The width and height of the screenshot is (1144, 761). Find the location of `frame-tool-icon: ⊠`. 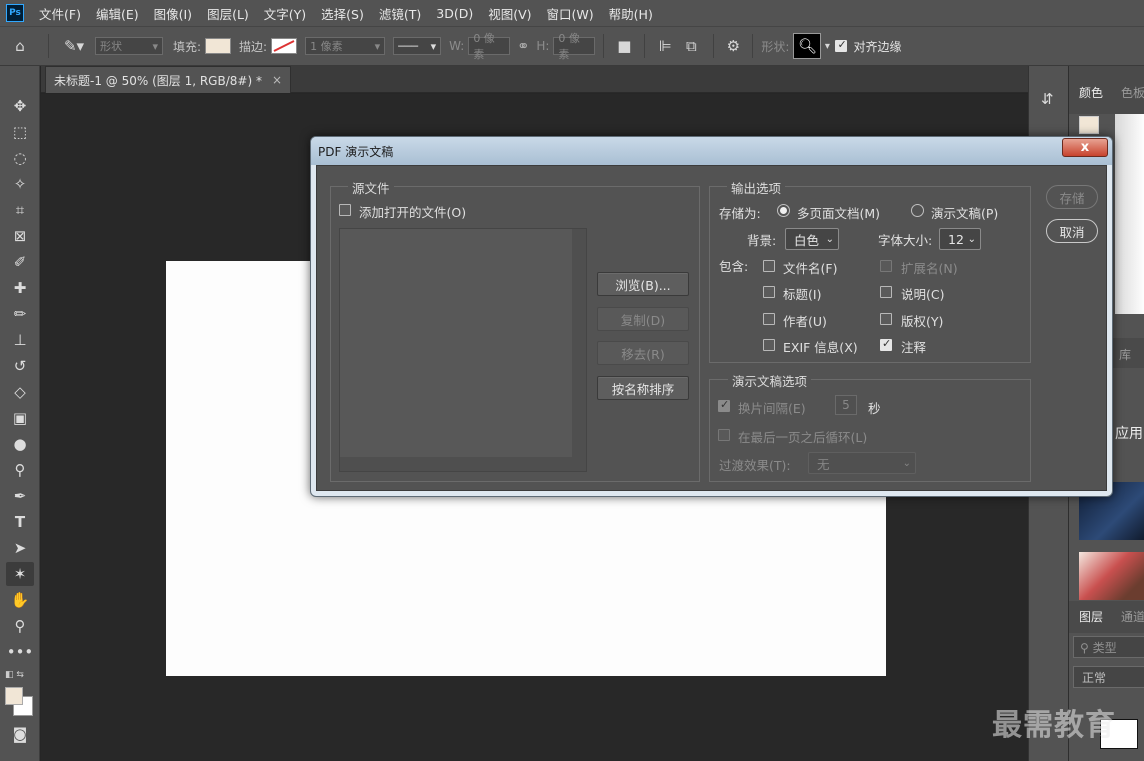

frame-tool-icon: ⊠ is located at coordinates (20, 236).